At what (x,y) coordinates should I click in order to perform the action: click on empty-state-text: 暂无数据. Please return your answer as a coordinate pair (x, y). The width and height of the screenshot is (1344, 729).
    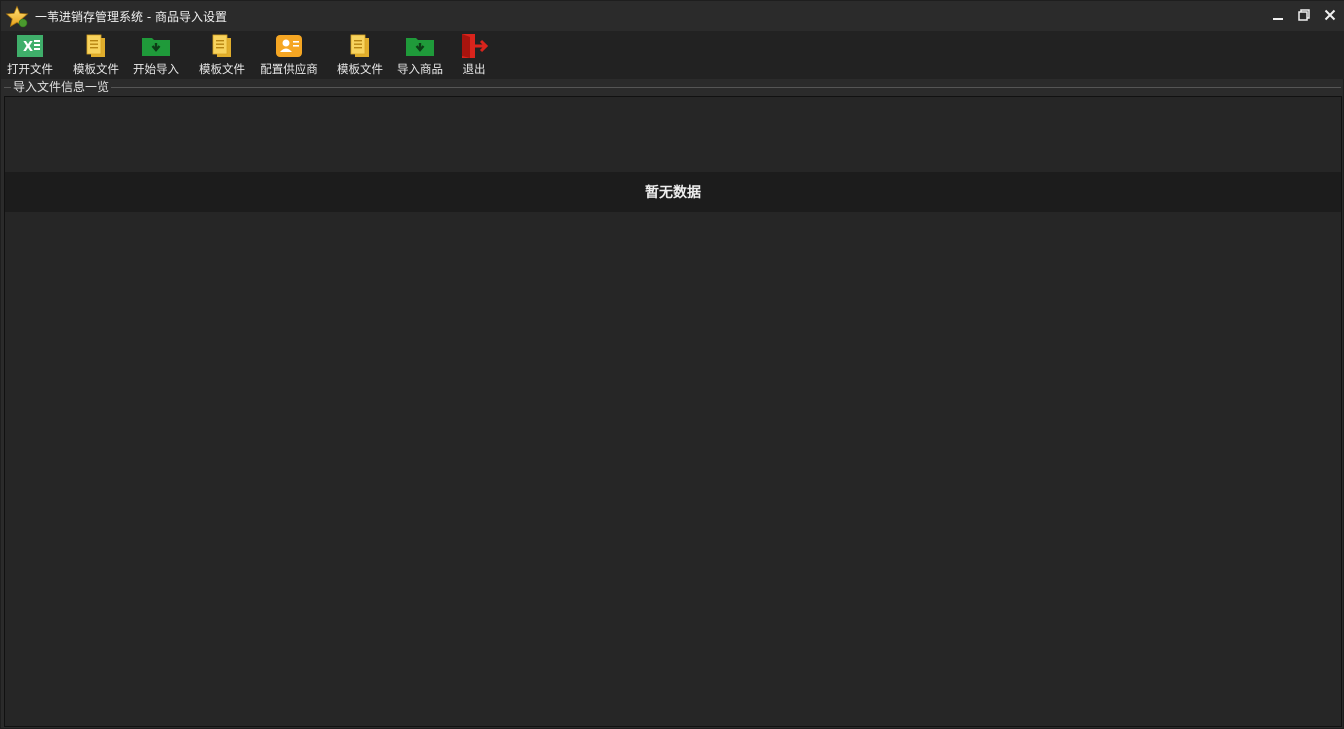
    Looking at the image, I should click on (673, 193).